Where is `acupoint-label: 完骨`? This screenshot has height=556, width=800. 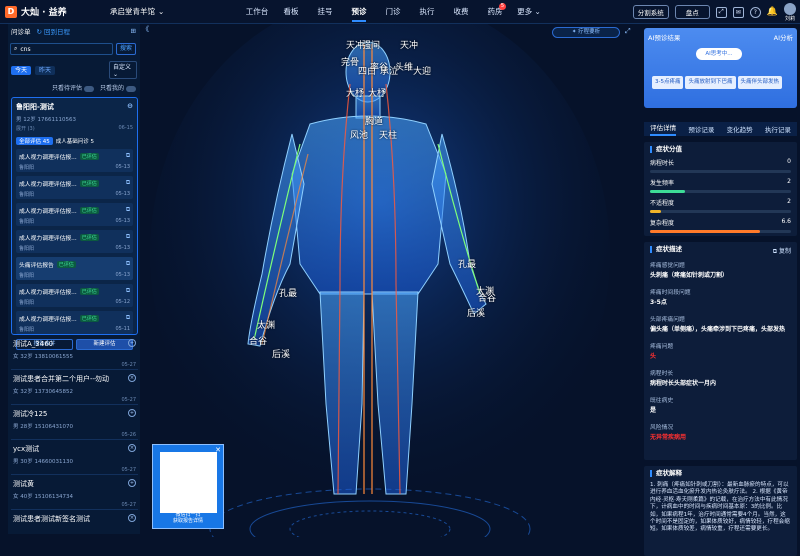 acupoint-label: 完骨 is located at coordinates (350, 61).